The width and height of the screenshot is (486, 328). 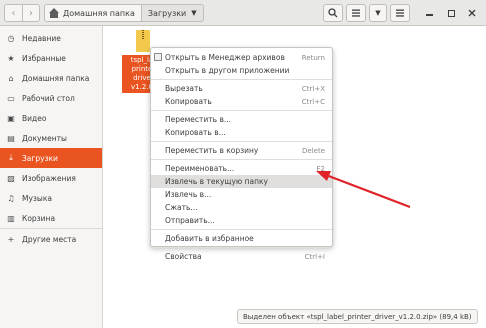 I want to click on sidebar-item-other-locations: + Другие места, so click(x=51, y=239).